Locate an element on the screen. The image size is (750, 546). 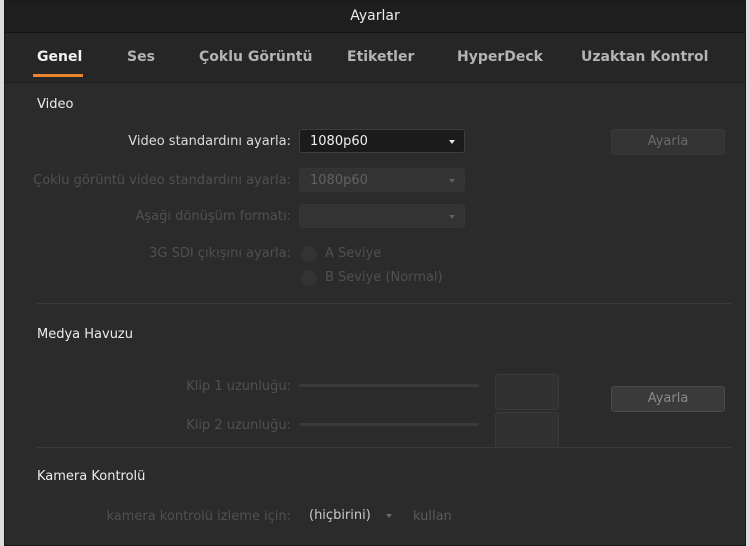
camera-control-section-title: Kamera Kontrolü is located at coordinates (91, 476).